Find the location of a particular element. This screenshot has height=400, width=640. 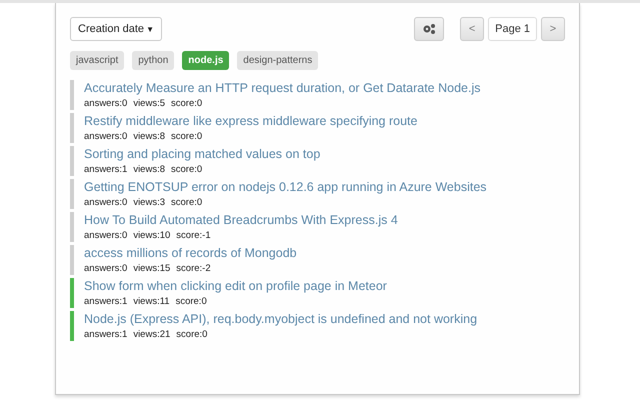

question-link: Getting ENOTSUP error on nodejs 0.12.6 app running in Azure Websites is located at coordinates (324, 187).